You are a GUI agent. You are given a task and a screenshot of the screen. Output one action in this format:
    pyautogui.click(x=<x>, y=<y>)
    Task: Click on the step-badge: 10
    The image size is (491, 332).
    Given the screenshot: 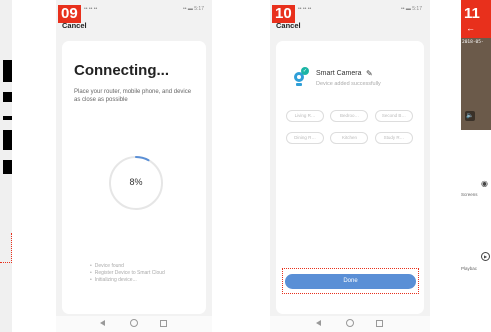 What is the action you would take?
    pyautogui.click(x=283, y=14)
    